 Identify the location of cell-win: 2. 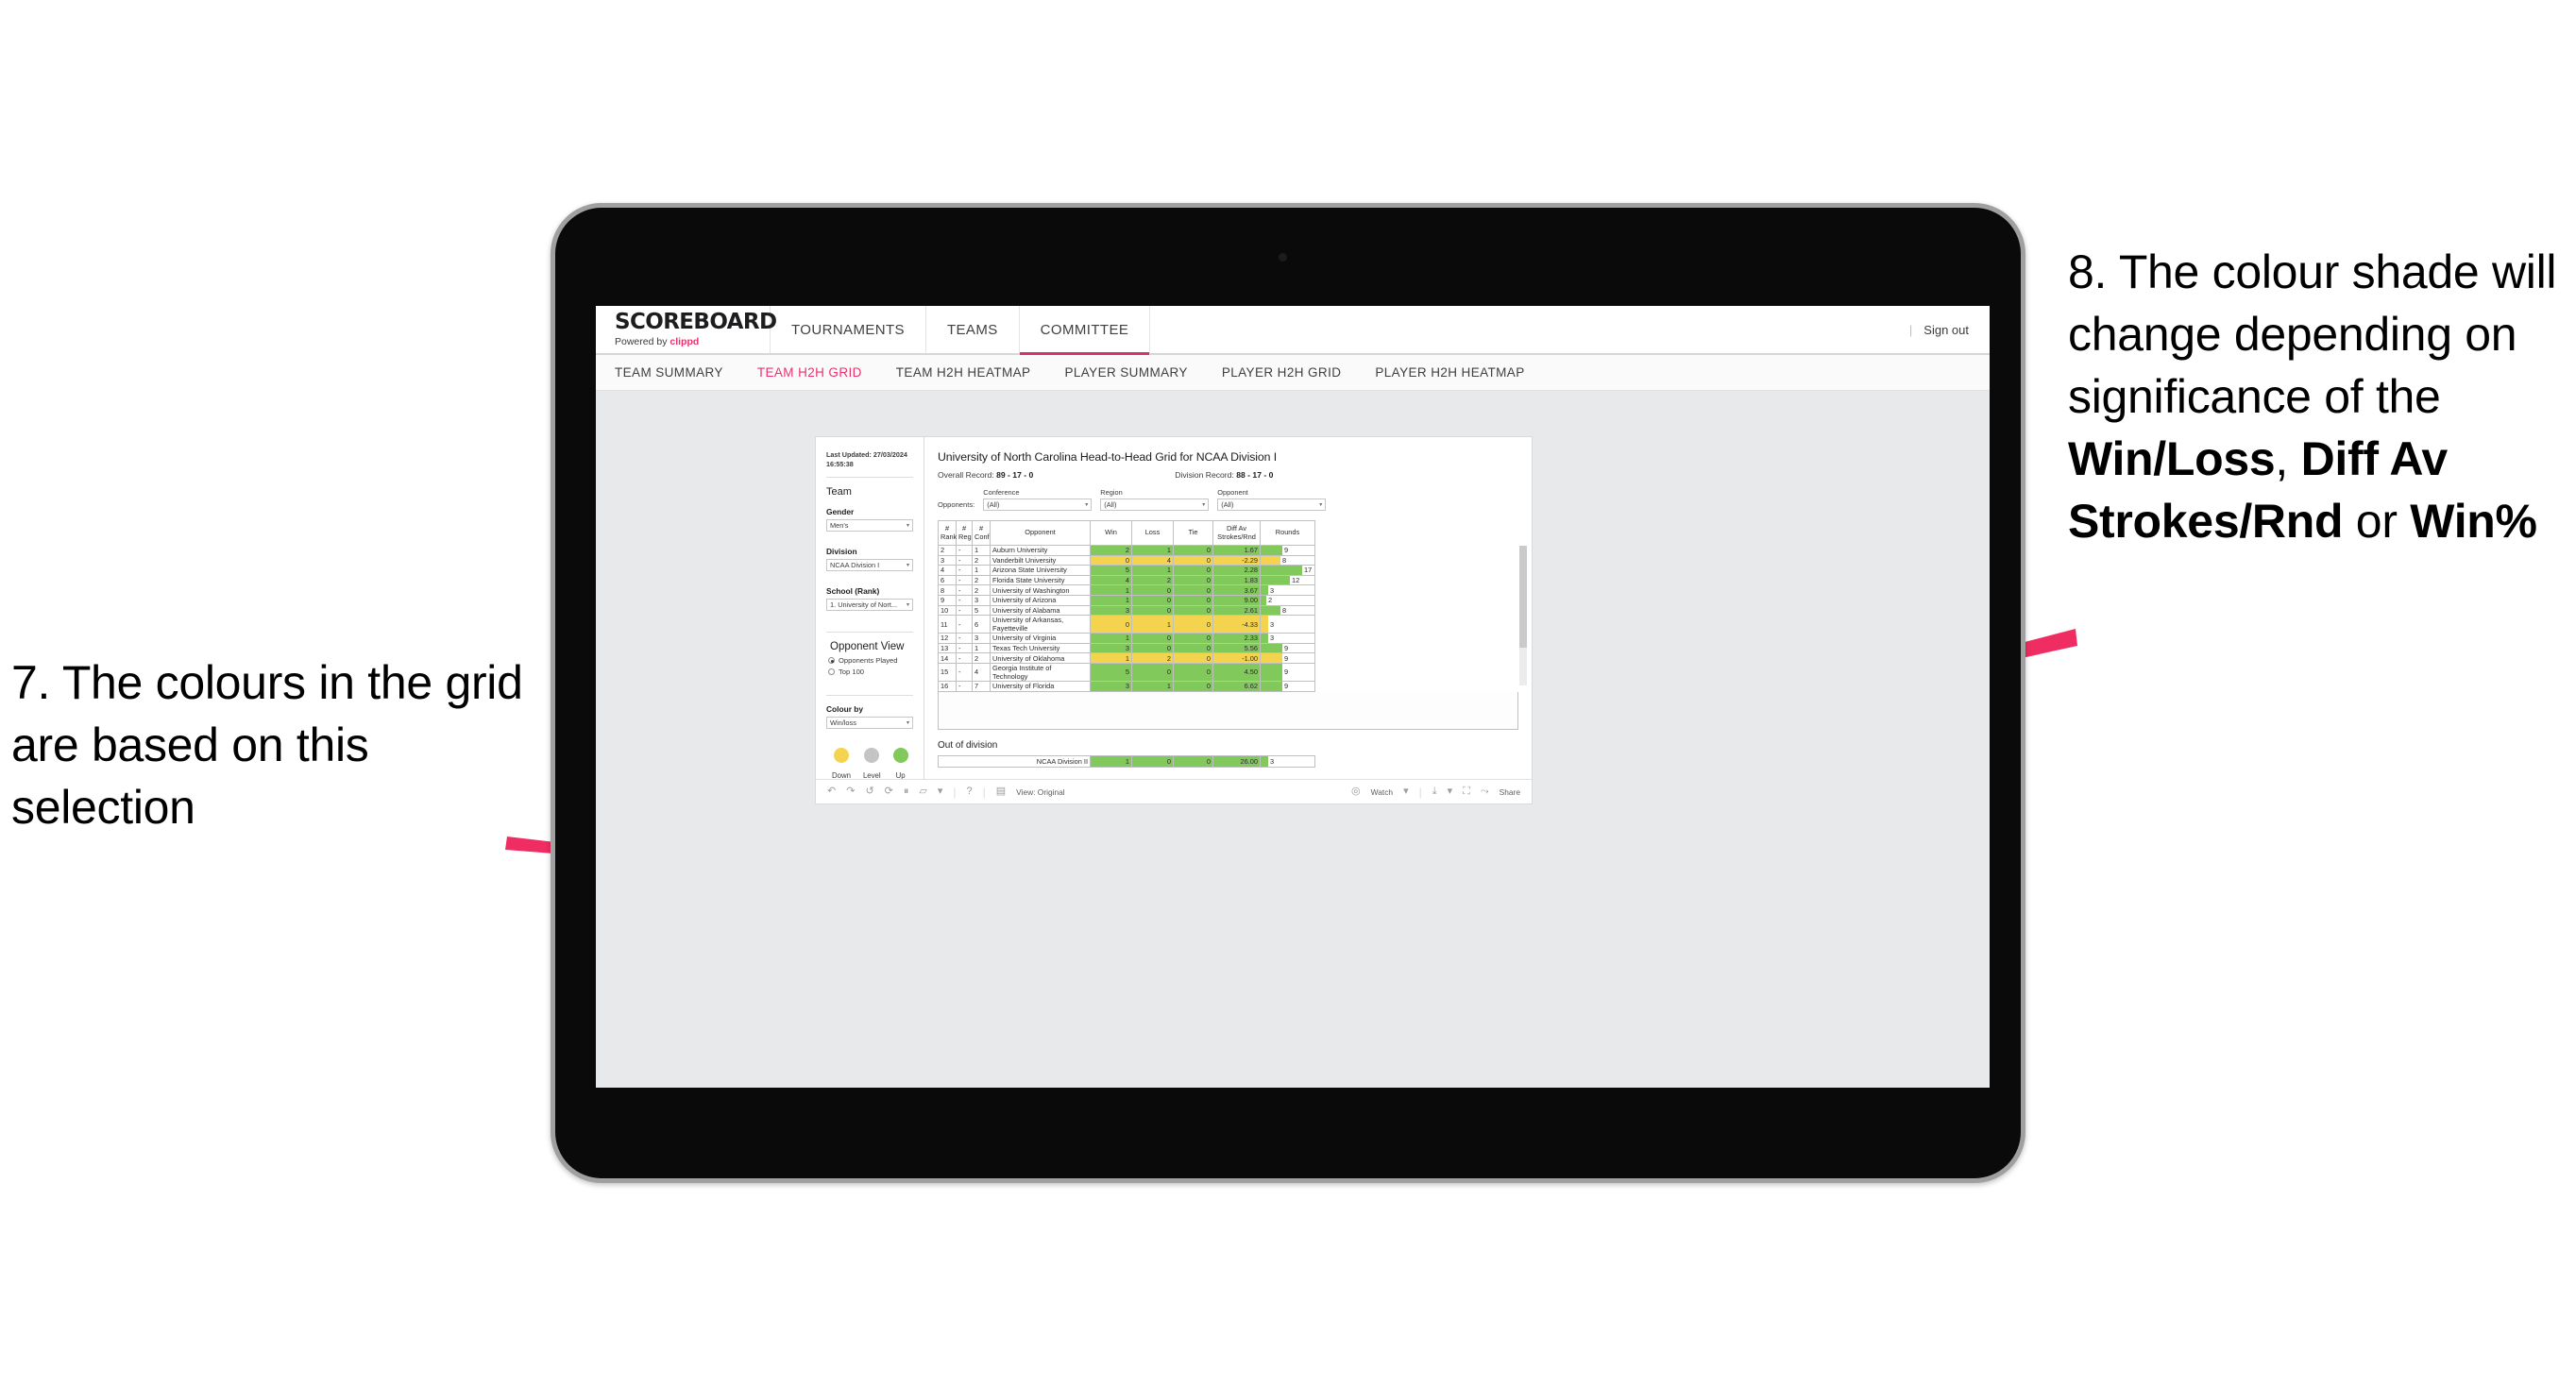
(1111, 551).